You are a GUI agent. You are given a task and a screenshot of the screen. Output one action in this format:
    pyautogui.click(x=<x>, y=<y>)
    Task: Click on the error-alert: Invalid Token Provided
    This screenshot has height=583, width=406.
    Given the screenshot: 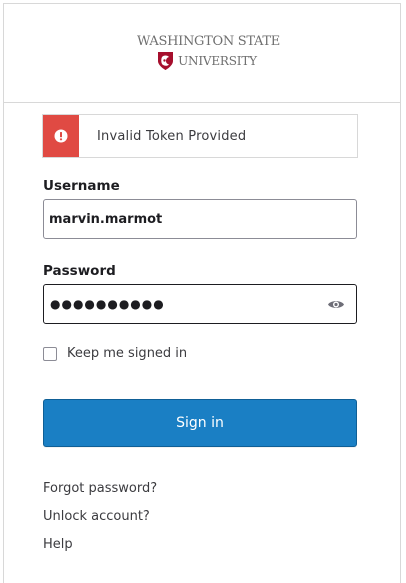 What is the action you would take?
    pyautogui.click(x=200, y=136)
    